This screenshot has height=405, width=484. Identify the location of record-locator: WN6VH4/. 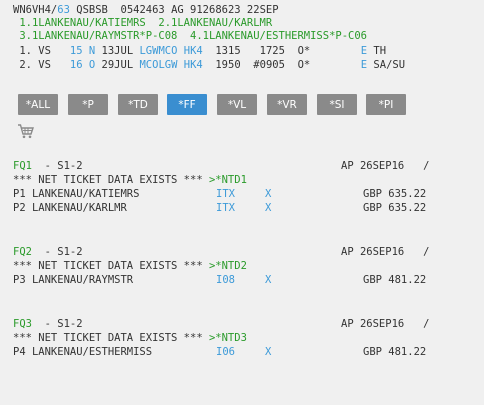
(35, 10).